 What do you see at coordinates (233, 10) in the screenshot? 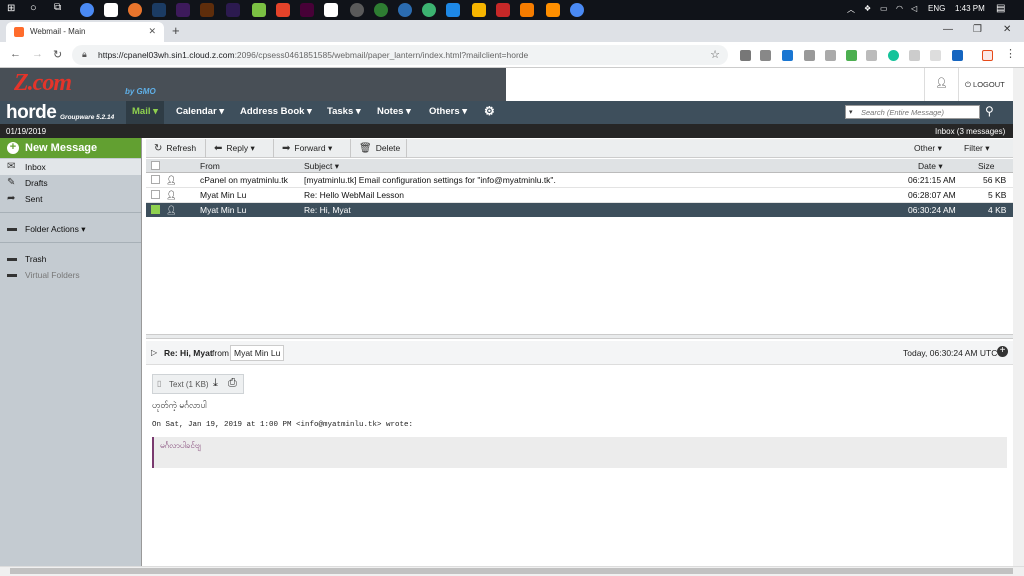
I see `aftereffects-taskbar-icon` at bounding box center [233, 10].